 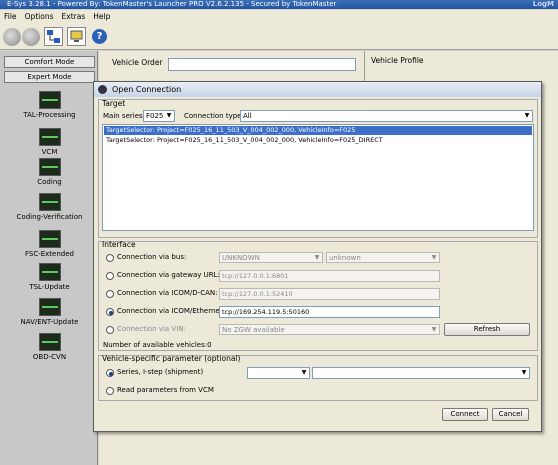 What do you see at coordinates (510, 414) in the screenshot?
I see `cancel-button: Cancel` at bounding box center [510, 414].